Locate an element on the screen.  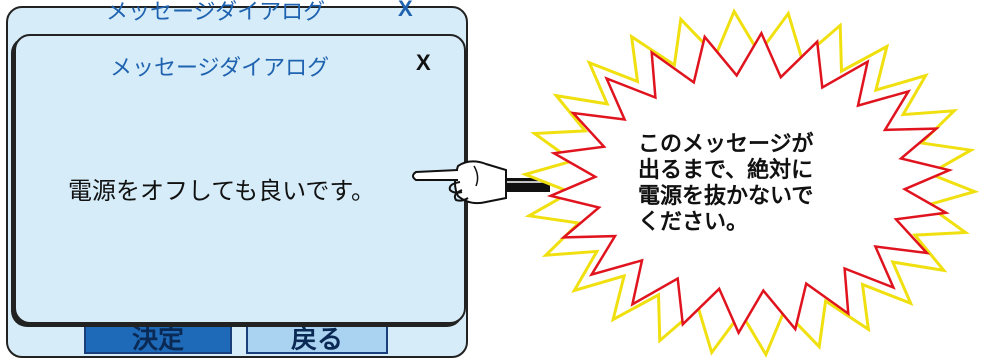
callout-line: 出るまで、絶対に is located at coordinates (726, 170).